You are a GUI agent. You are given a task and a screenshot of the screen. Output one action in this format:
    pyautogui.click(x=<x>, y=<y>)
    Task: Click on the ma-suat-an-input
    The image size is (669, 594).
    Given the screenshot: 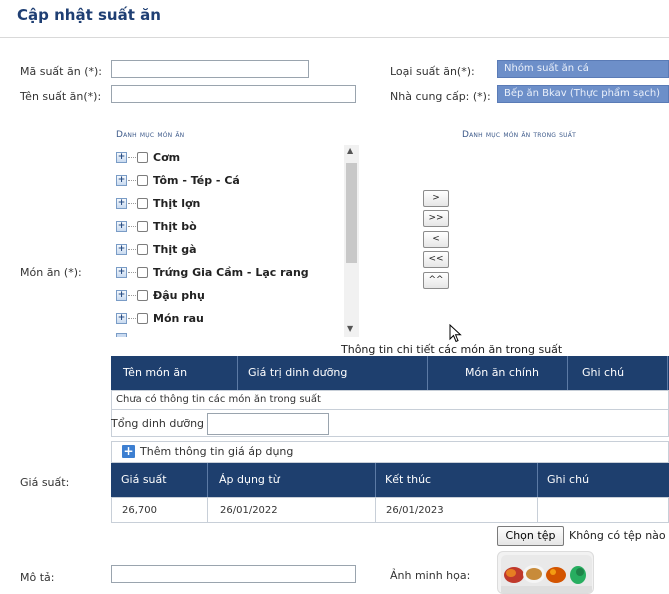 What is the action you would take?
    pyautogui.click(x=210, y=69)
    